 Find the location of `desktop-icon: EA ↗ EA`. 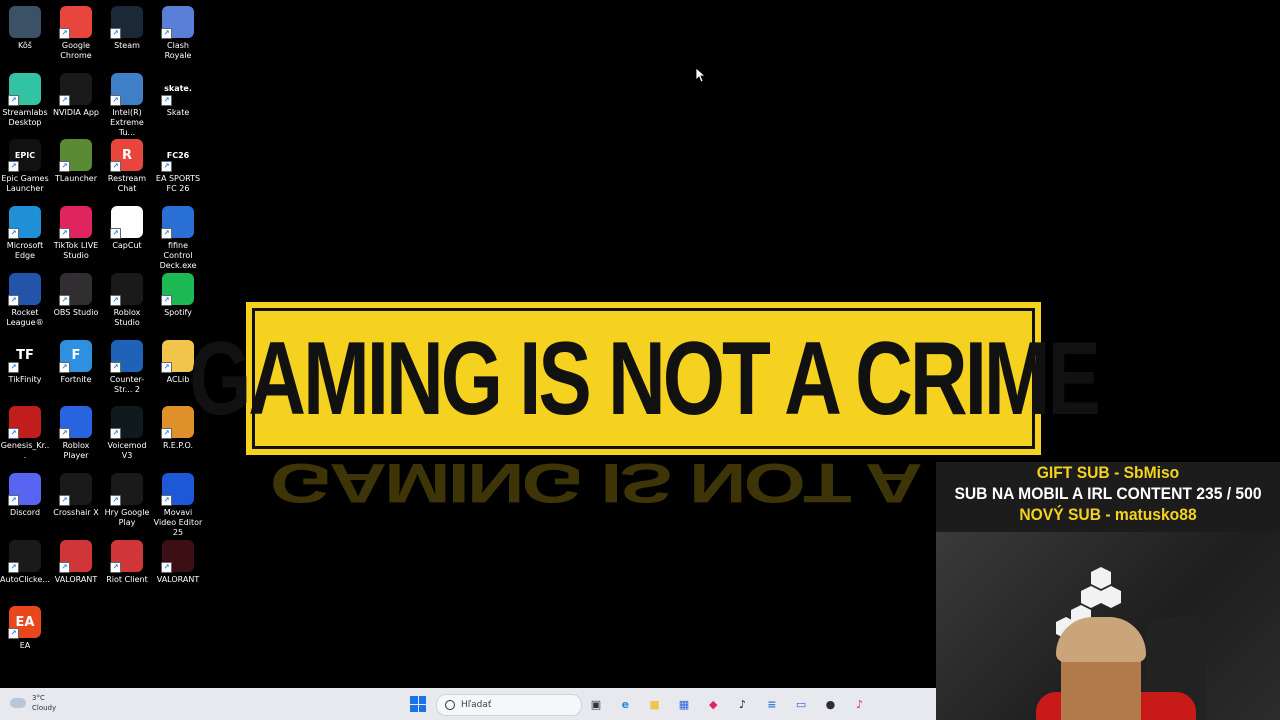

desktop-icon: EA ↗ EA is located at coordinates (25, 628).